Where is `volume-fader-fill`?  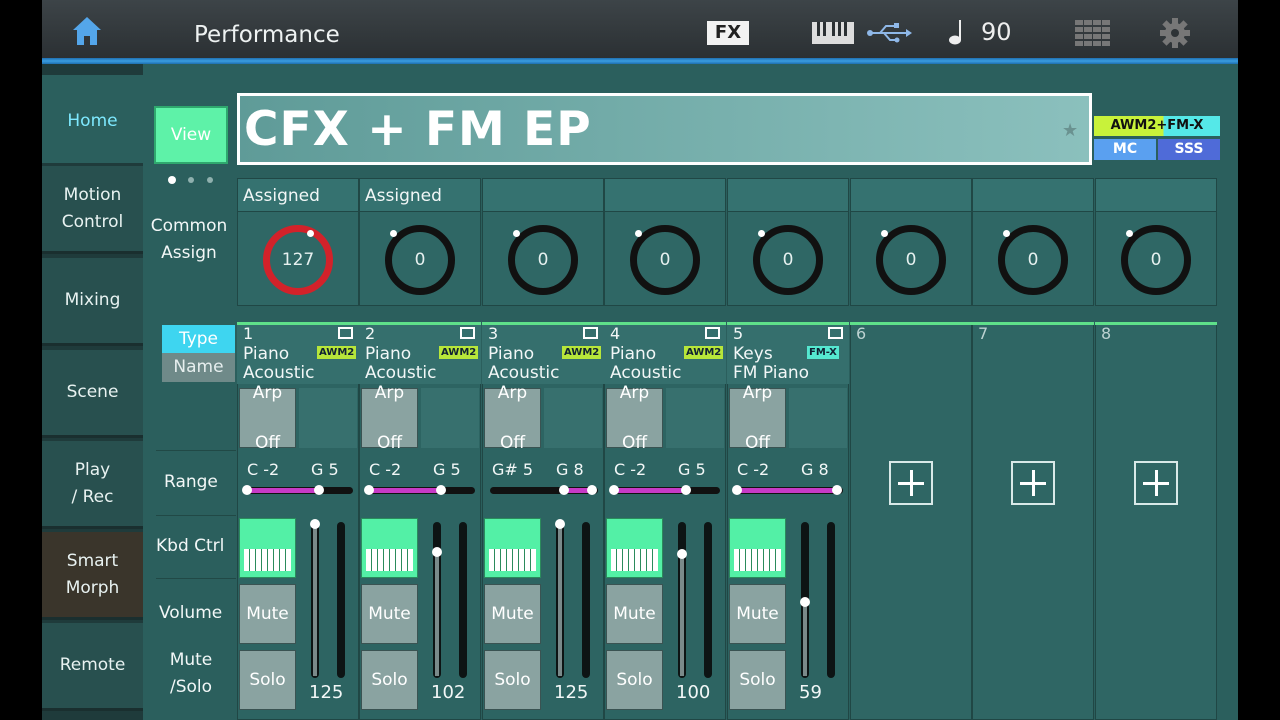
volume-fader-fill is located at coordinates (805, 639).